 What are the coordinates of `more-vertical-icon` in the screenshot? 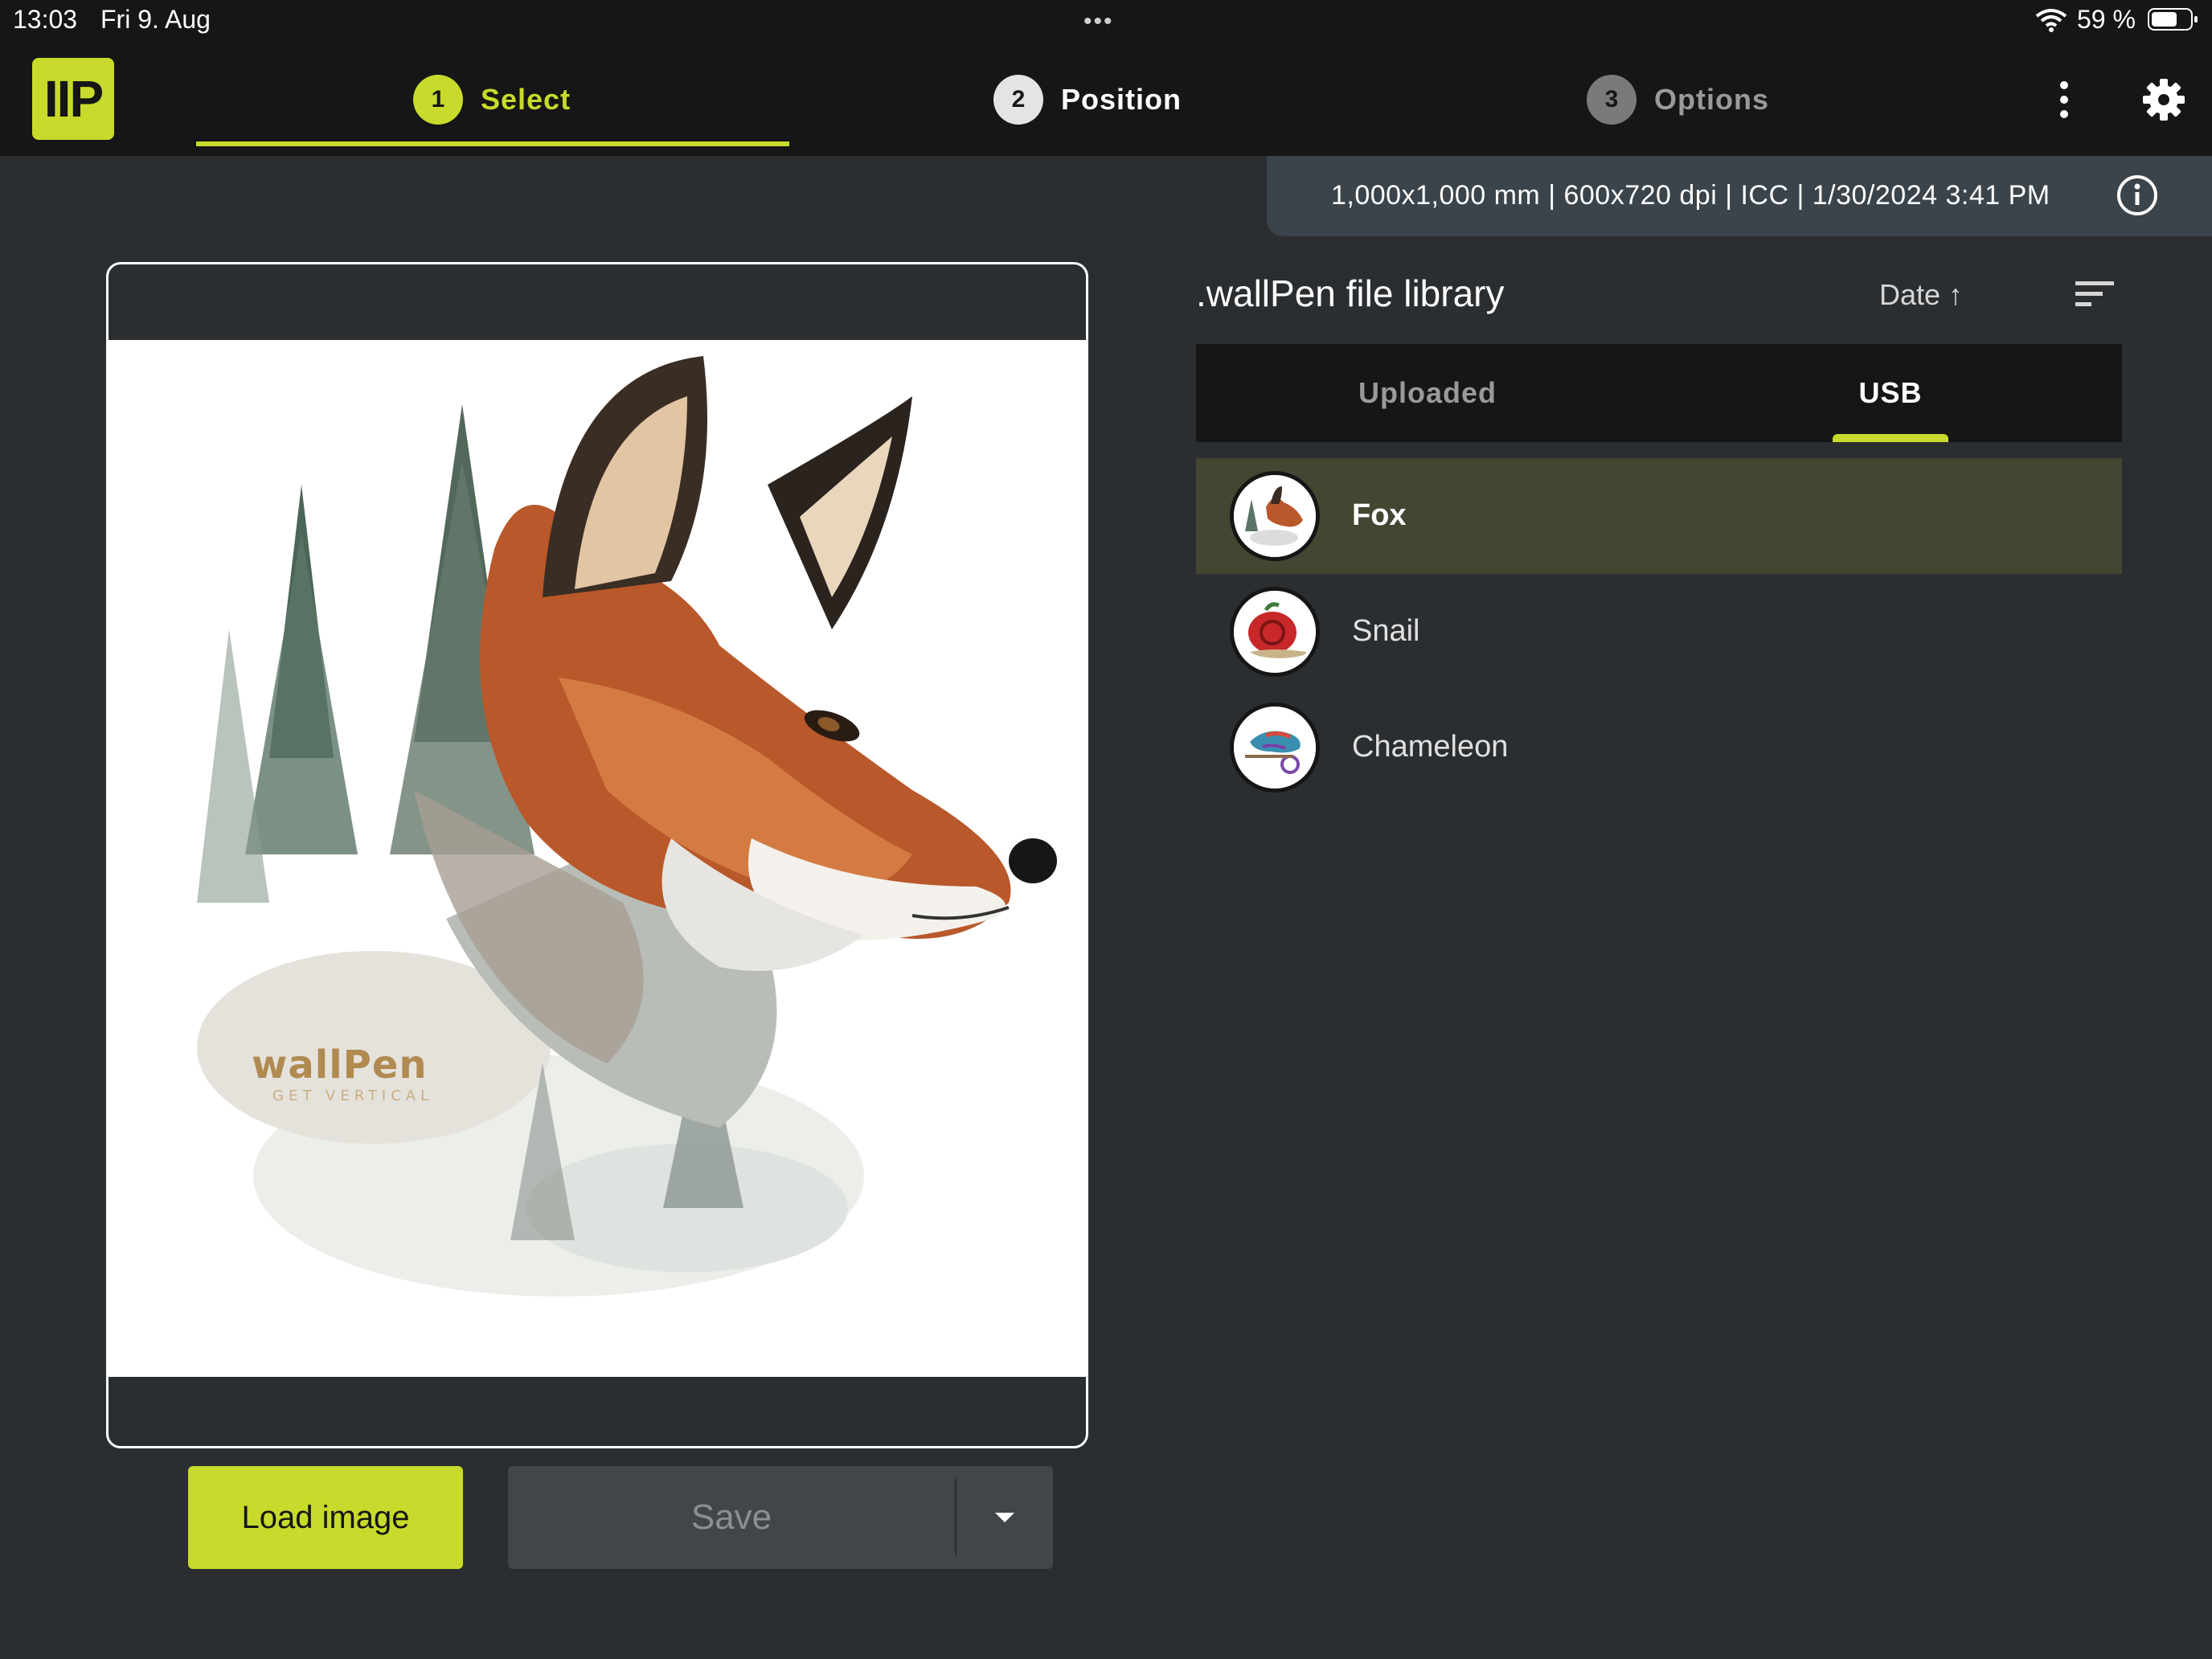 It's located at (2064, 99).